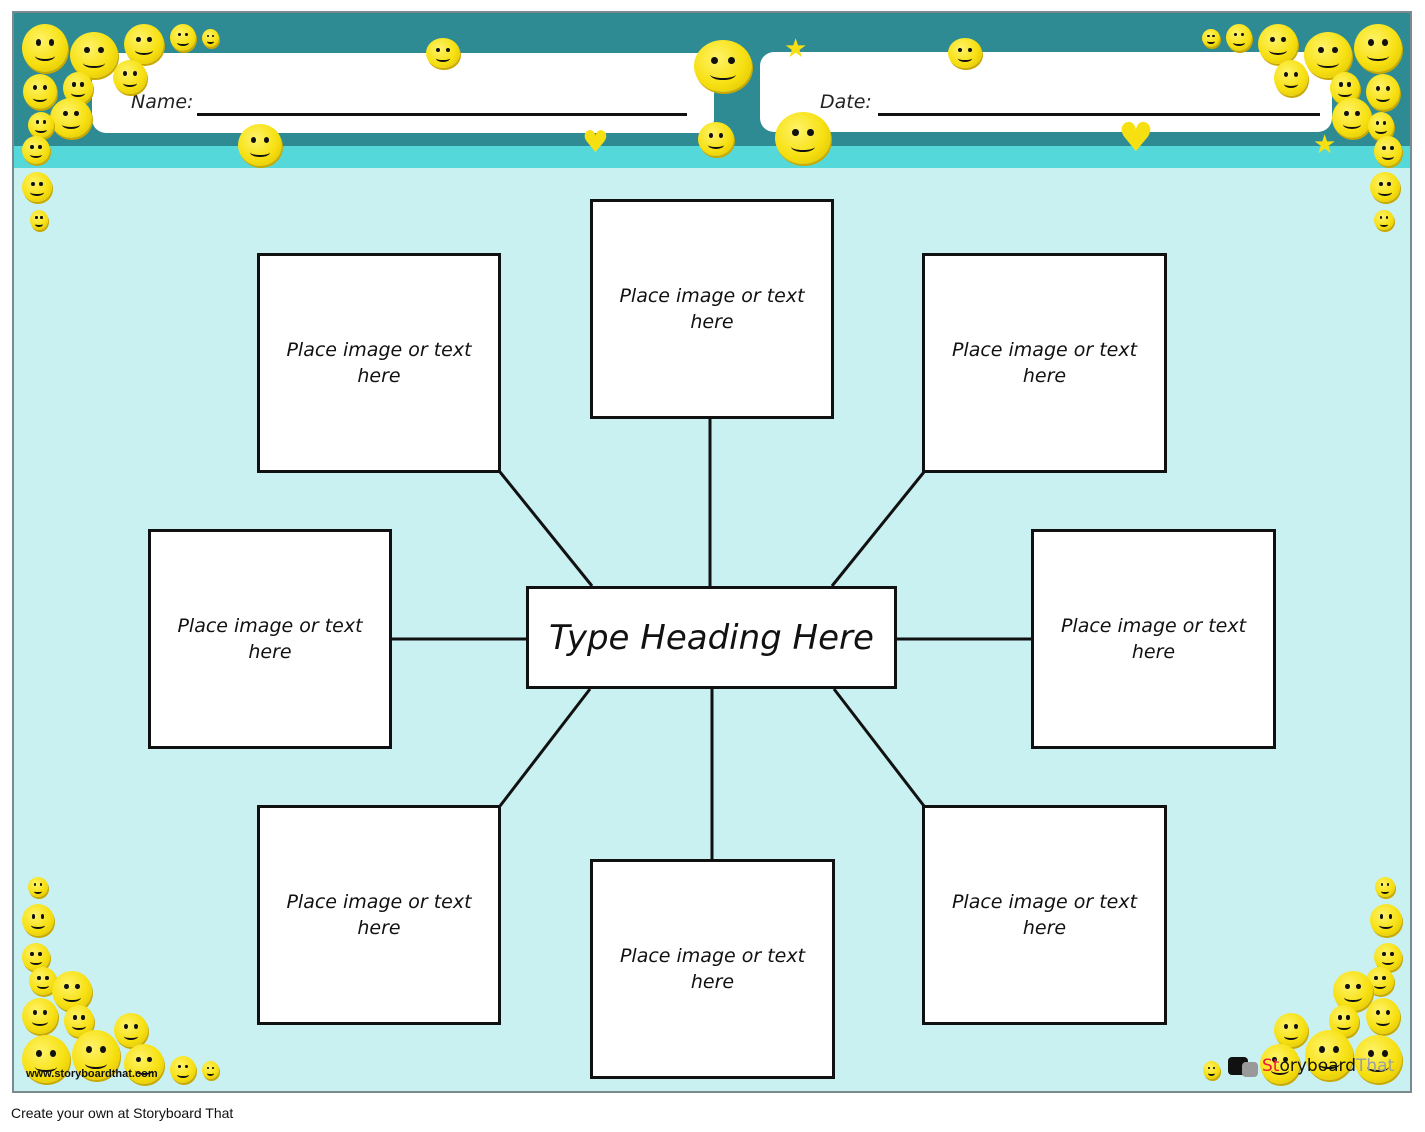 This screenshot has height=1132, width=1425. I want to click on box-left: Place image or text here, so click(270, 639).